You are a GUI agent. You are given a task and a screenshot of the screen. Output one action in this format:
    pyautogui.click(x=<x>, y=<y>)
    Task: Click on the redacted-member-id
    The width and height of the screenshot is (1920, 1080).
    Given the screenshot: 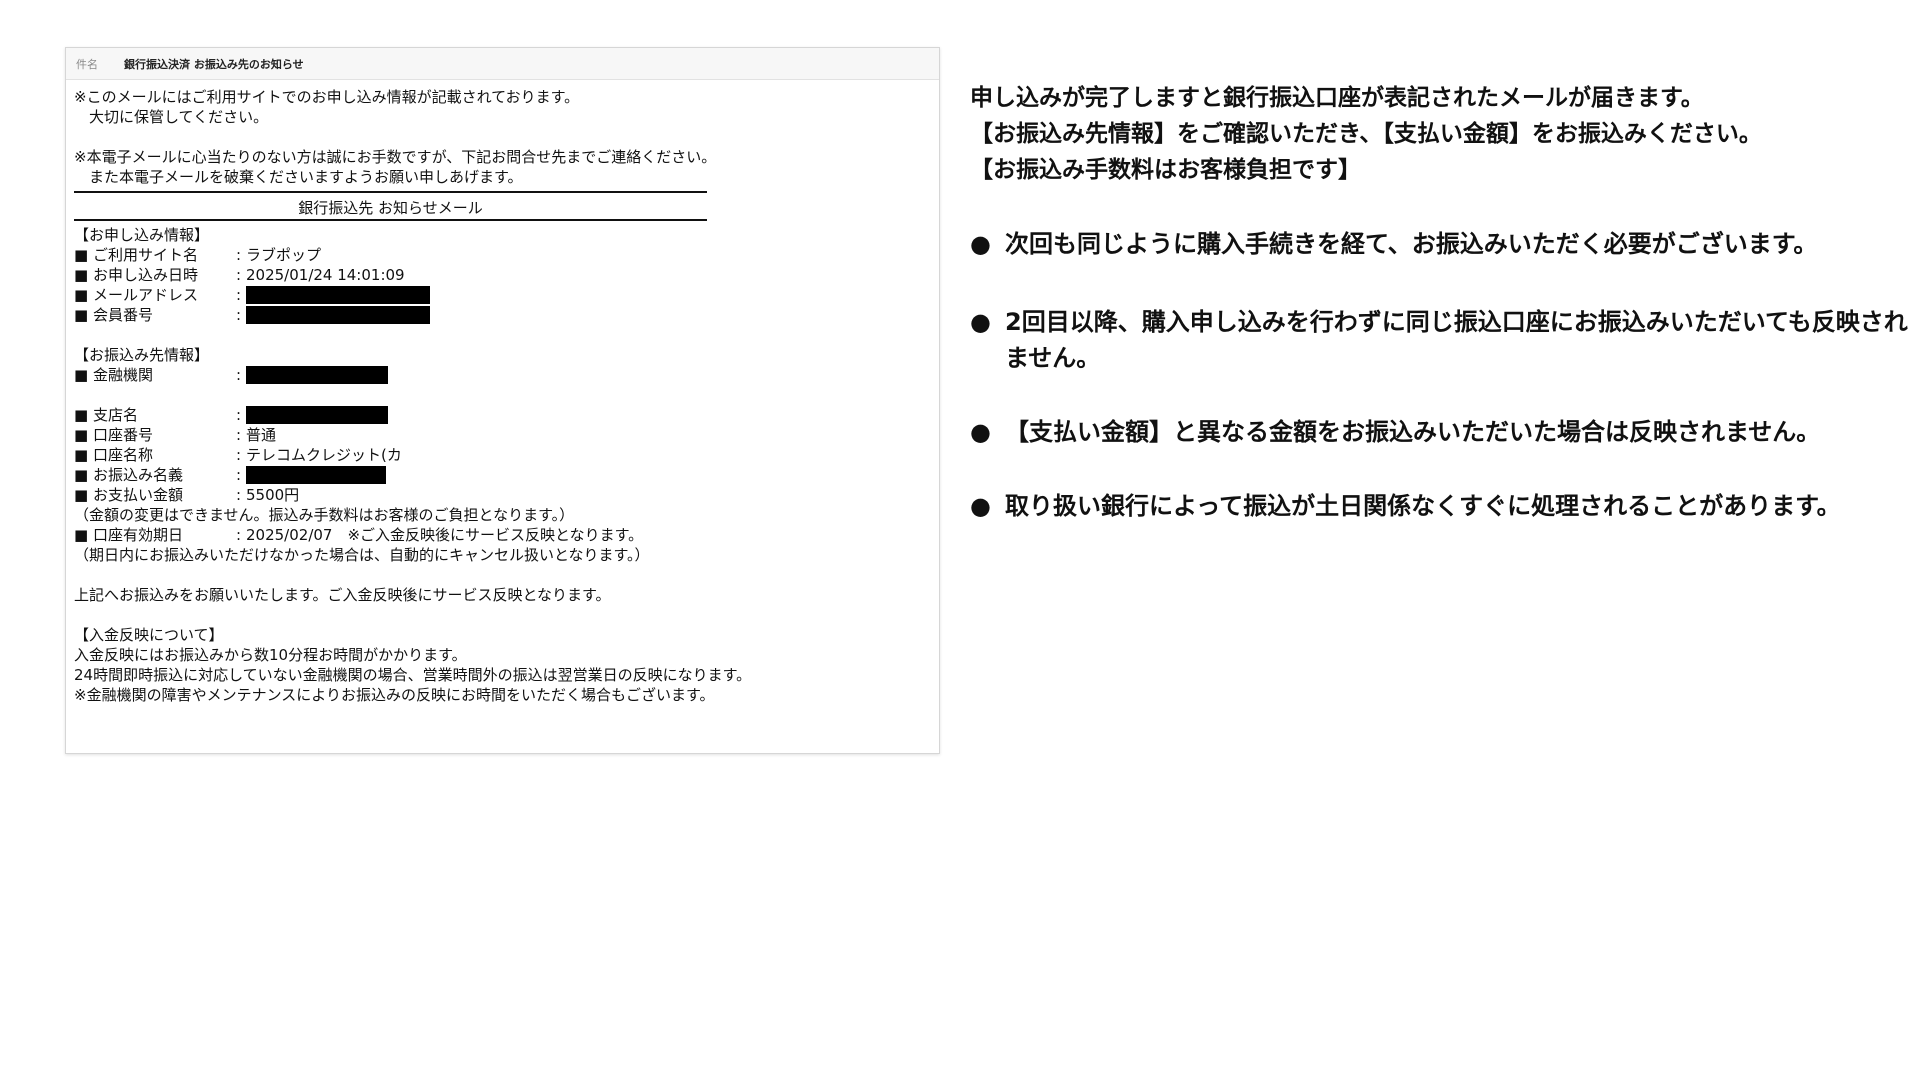 What is the action you would take?
    pyautogui.click(x=338, y=315)
    